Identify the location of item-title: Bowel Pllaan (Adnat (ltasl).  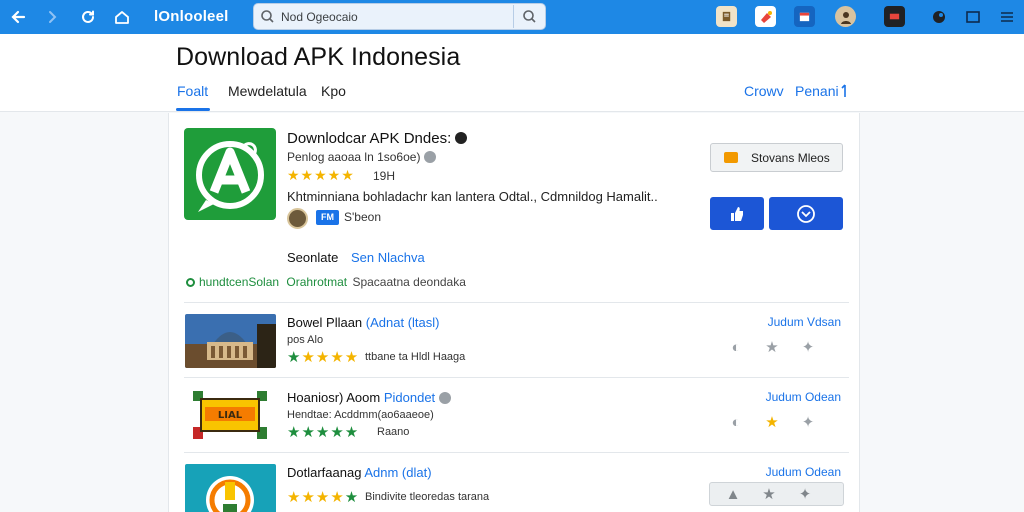
(363, 322).